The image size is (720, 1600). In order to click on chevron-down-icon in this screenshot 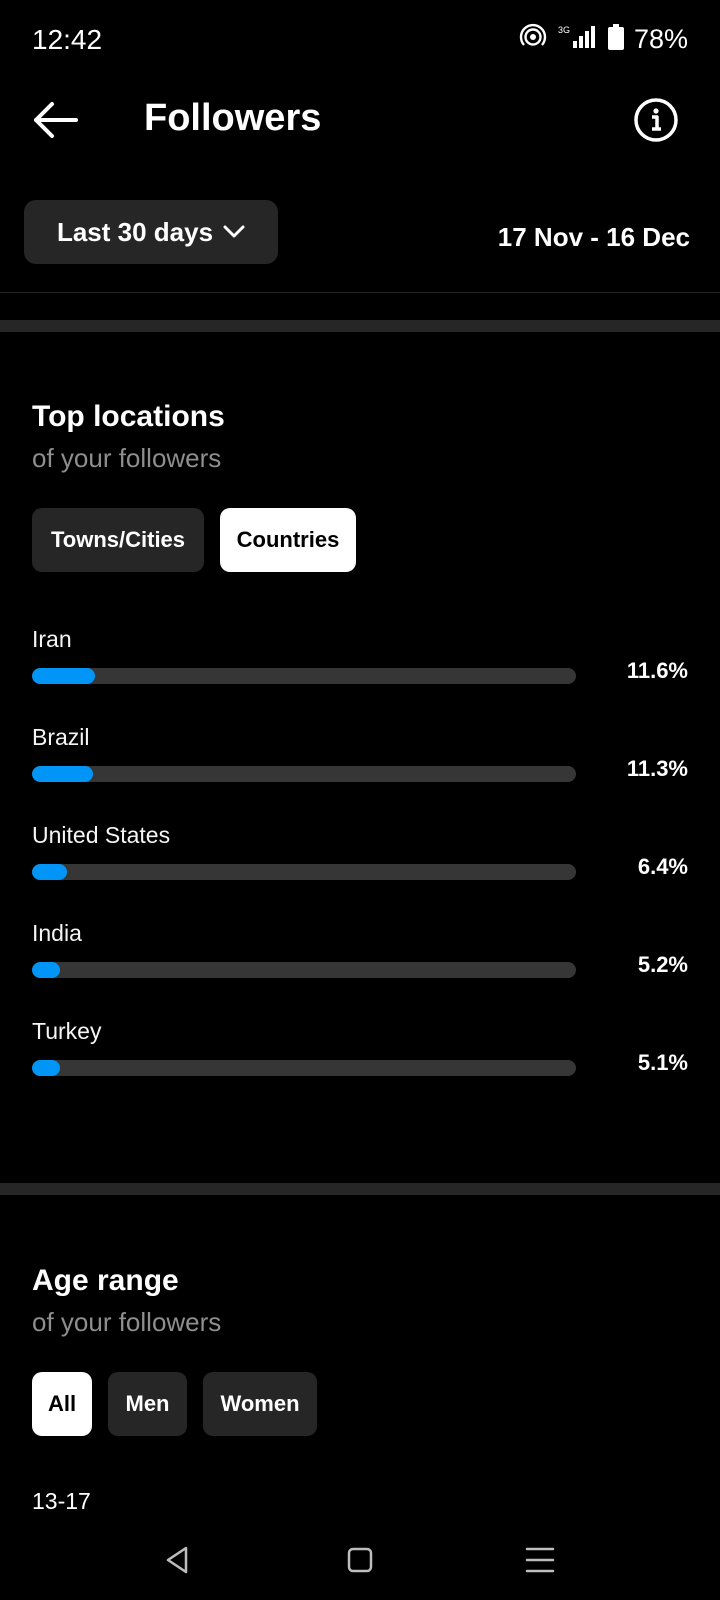, I will do `click(234, 231)`.